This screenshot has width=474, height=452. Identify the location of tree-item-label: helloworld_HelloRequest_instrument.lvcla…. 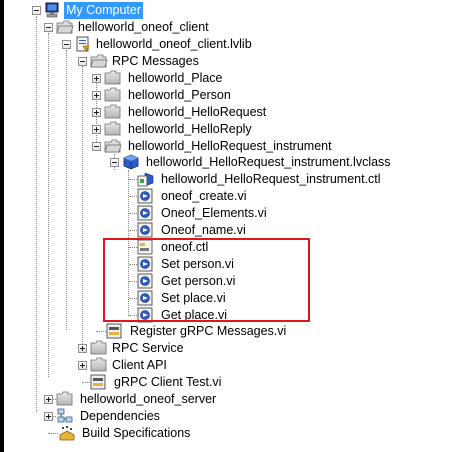
(268, 162).